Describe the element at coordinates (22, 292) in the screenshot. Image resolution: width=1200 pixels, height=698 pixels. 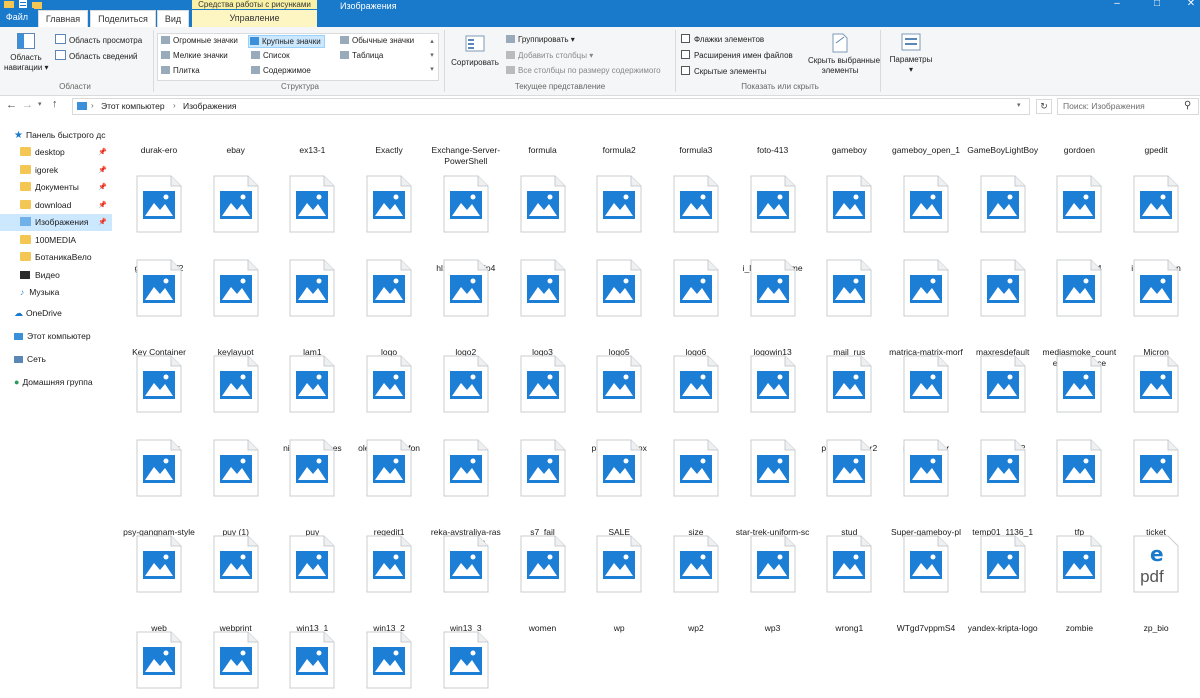
I see `music-icon: ♪` at that location.